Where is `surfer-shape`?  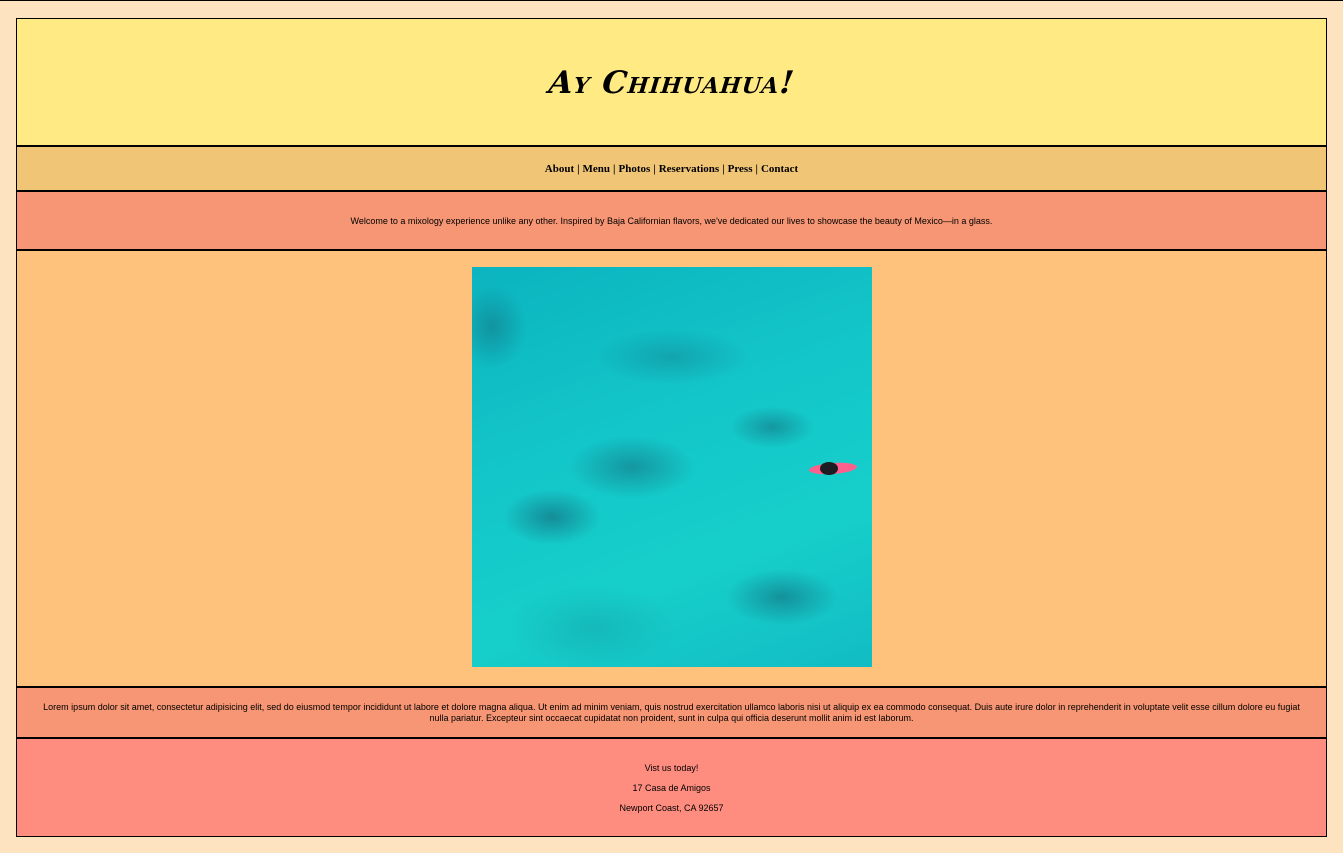 surfer-shape is located at coordinates (828, 468).